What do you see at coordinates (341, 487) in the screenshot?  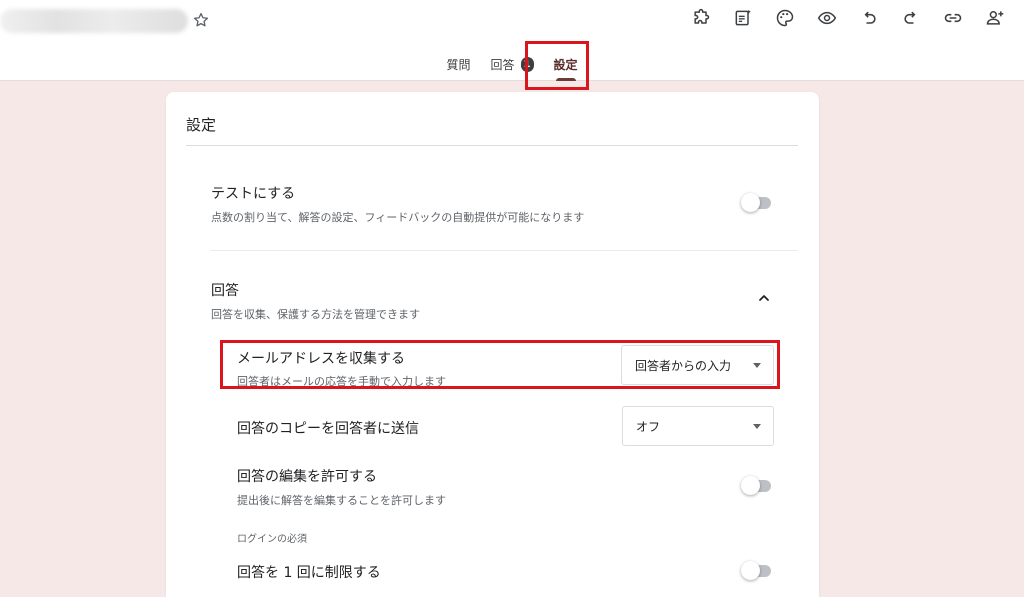 I see `allow-edit-setting: 回答の編集を許可する 提出後に解答を編集することを許可します` at bounding box center [341, 487].